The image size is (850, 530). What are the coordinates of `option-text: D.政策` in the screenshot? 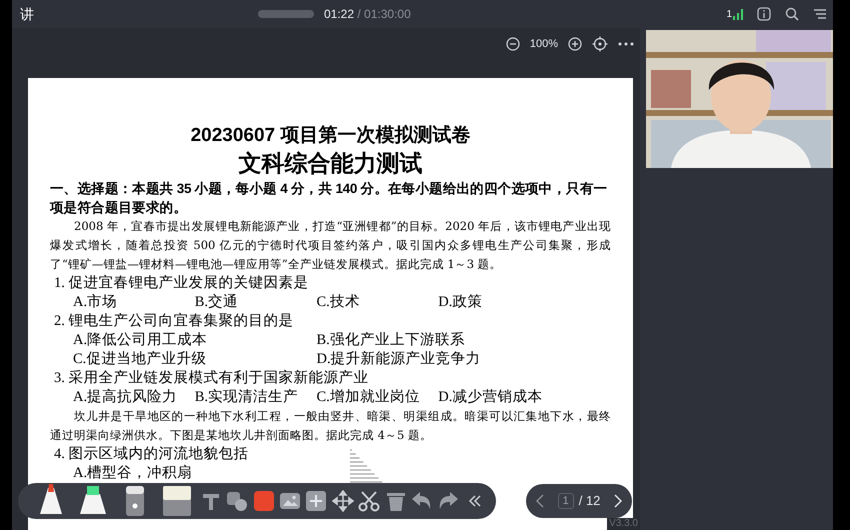 It's located at (461, 302).